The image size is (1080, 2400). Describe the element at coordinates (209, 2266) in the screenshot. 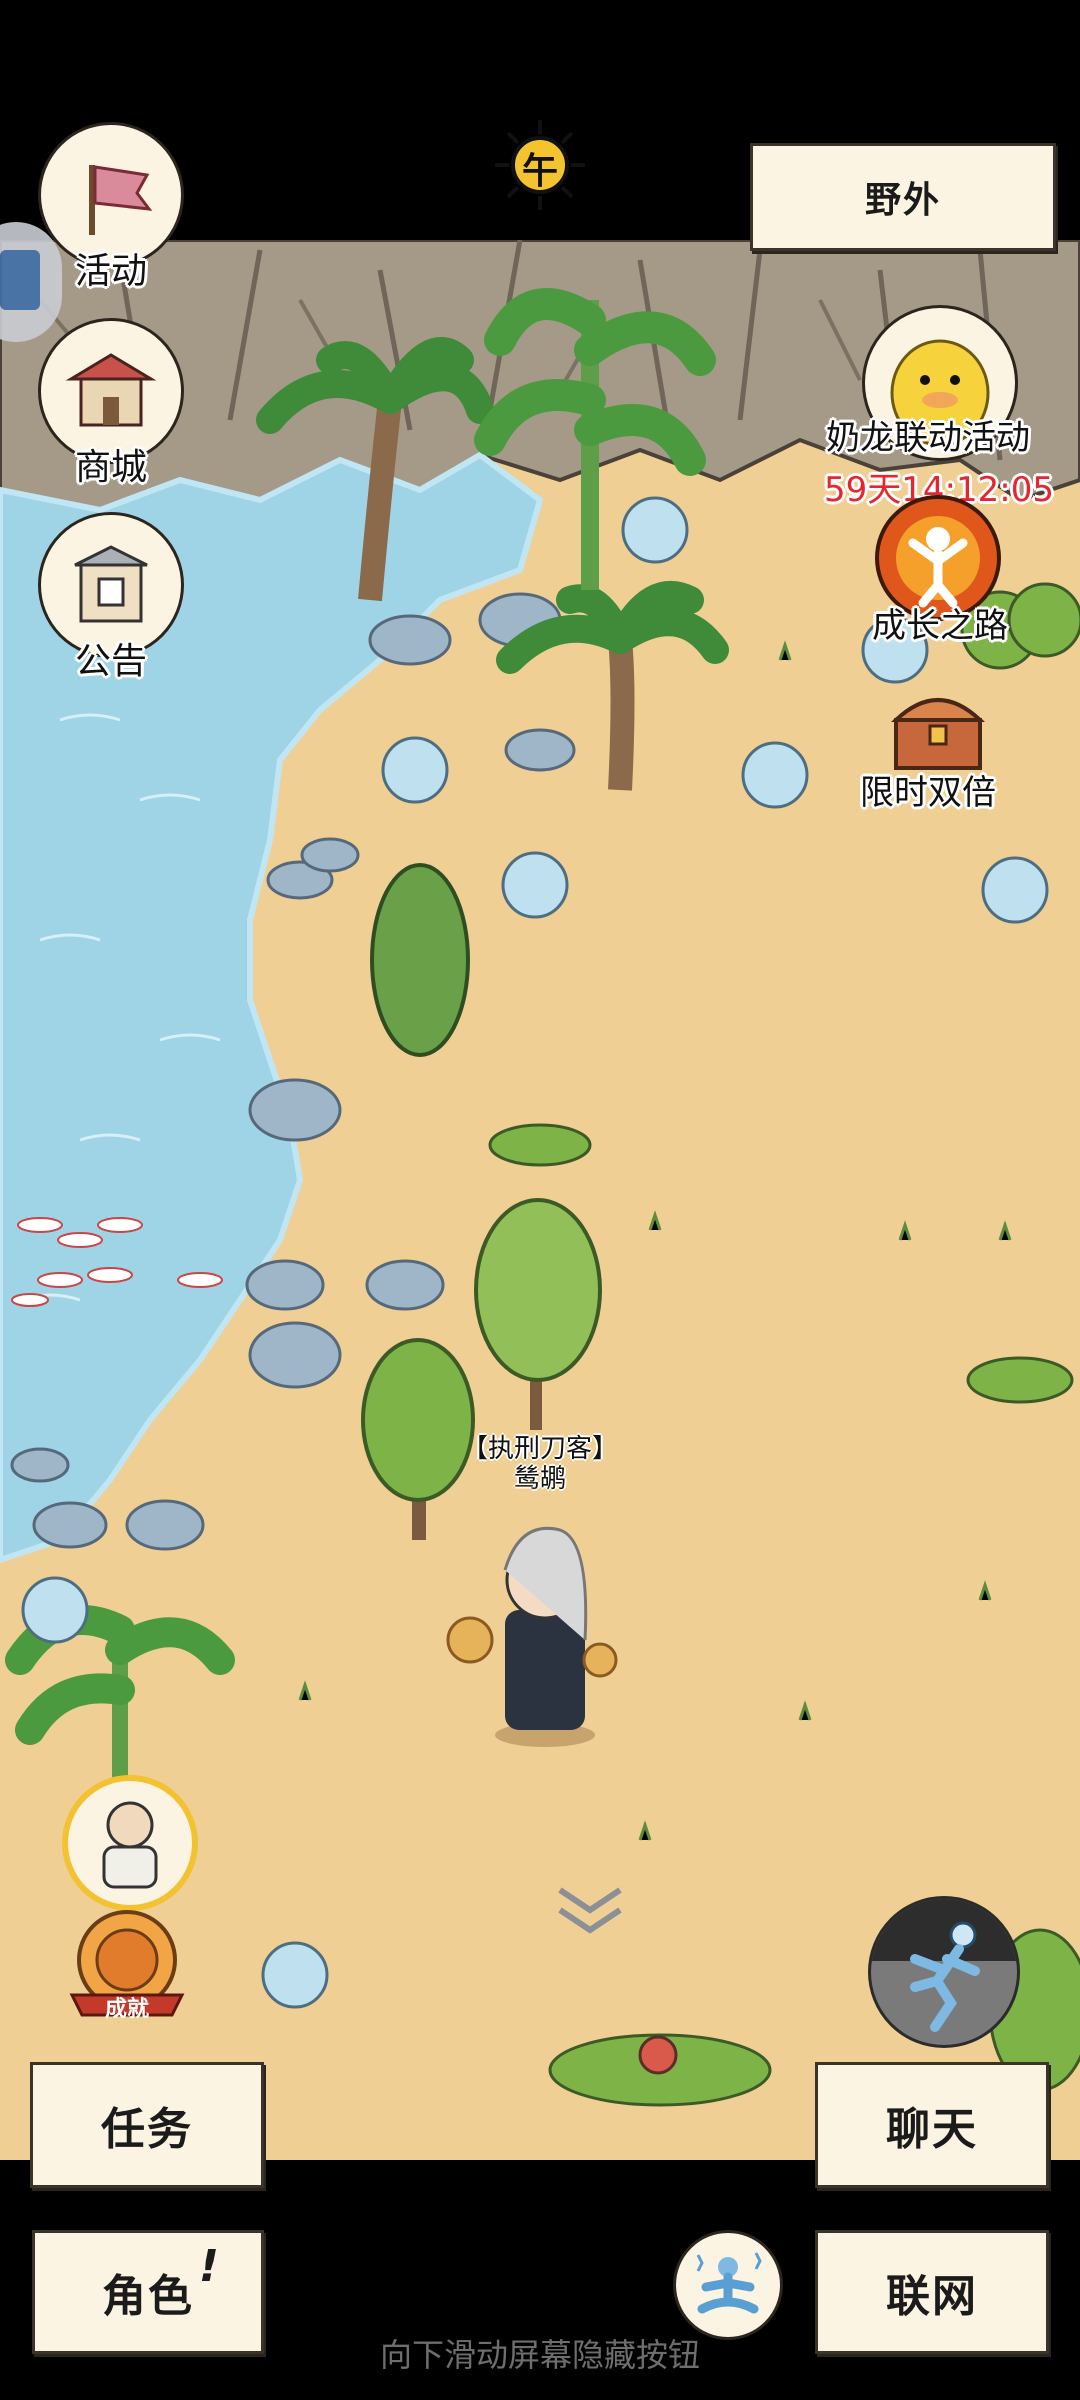

I see `role-alert-indicator: !` at that location.